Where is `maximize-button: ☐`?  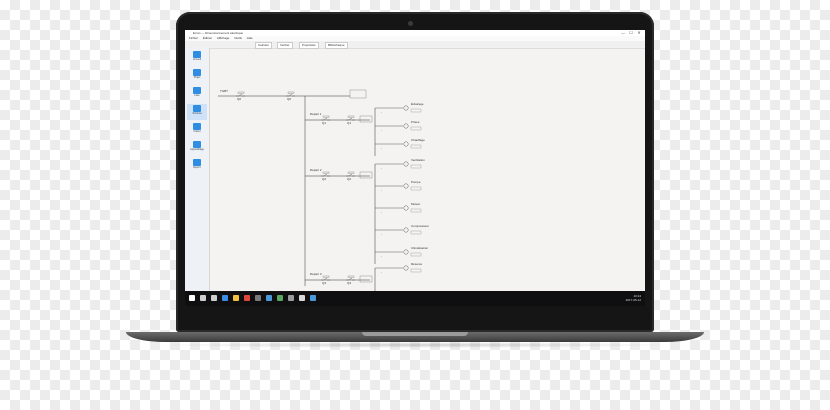 maximize-button: ☐ is located at coordinates (631, 33).